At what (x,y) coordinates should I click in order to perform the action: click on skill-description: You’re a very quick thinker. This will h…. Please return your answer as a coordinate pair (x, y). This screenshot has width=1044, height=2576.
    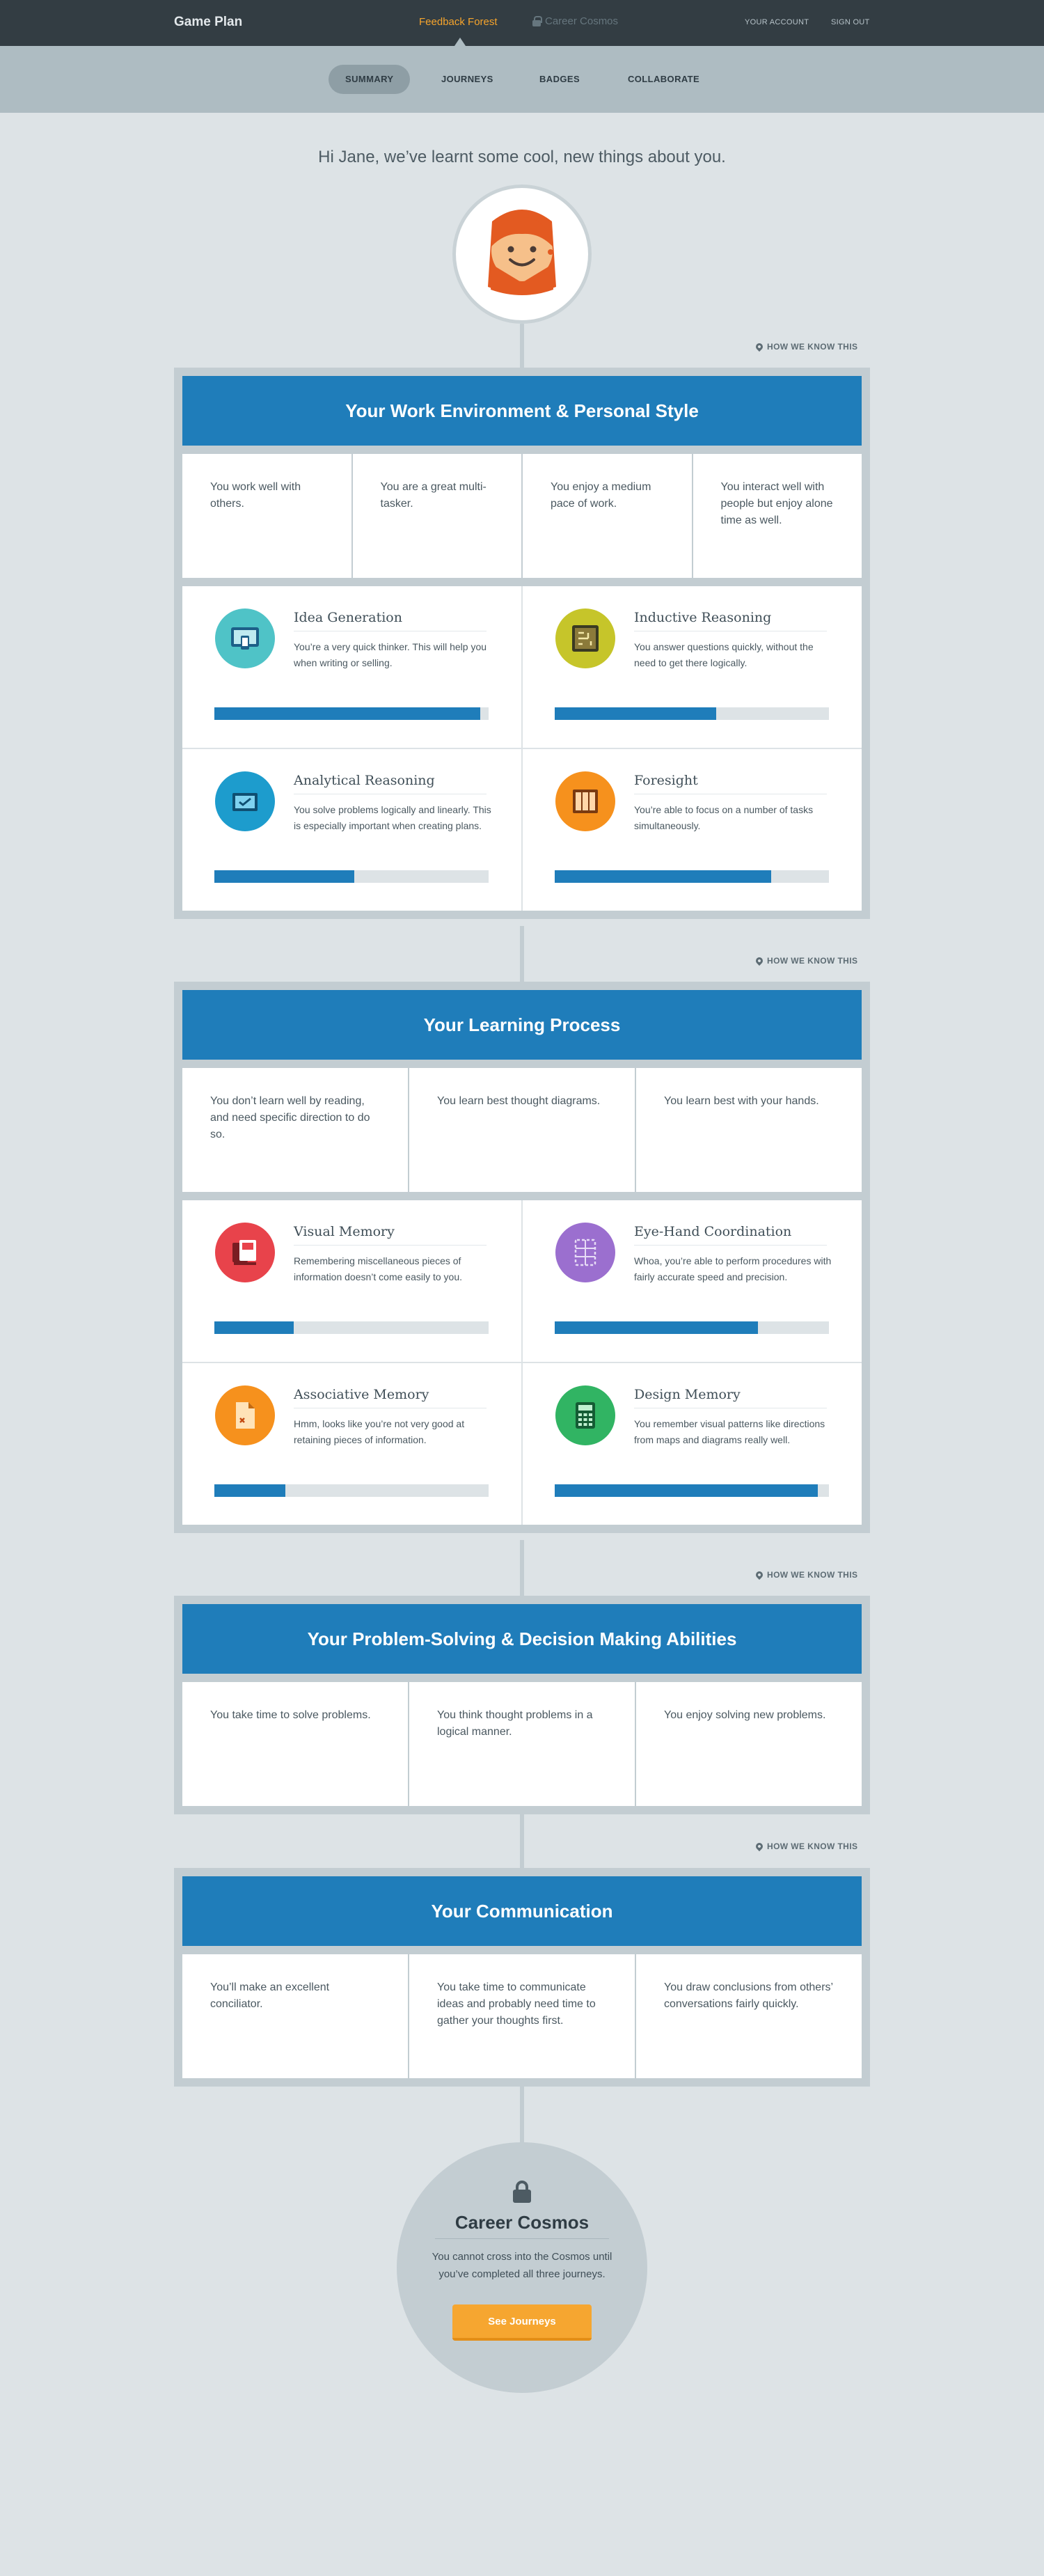
    Looking at the image, I should click on (390, 654).